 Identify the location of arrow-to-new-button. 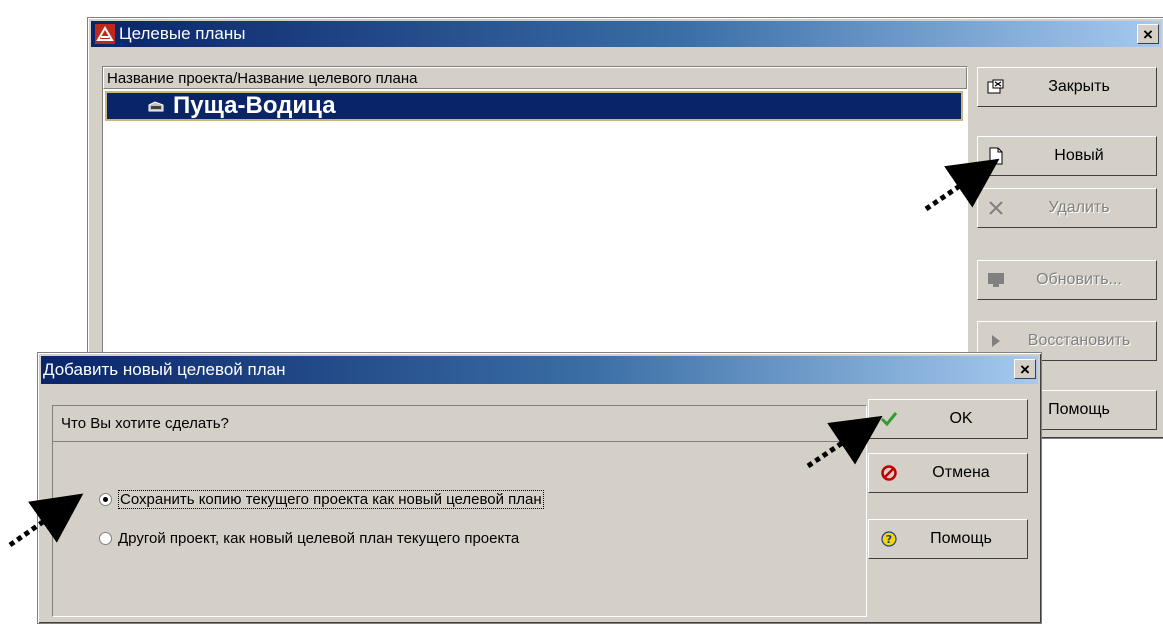
(962, 185).